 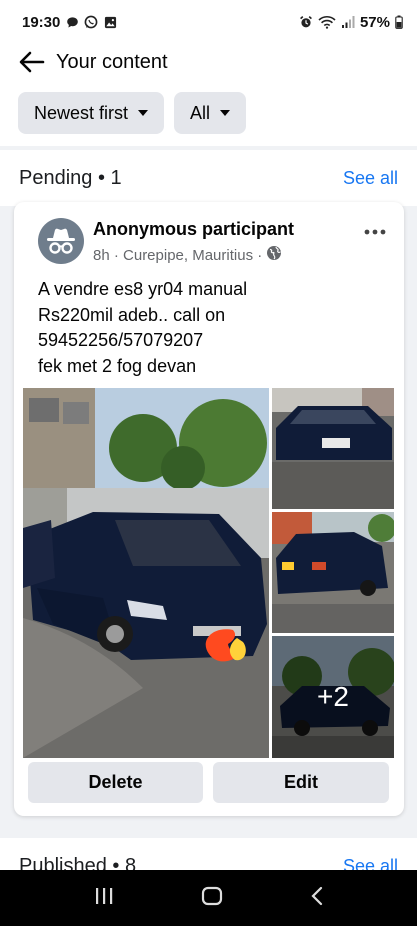 I want to click on status-bar: 19:30 57%, so click(x=208, y=22).